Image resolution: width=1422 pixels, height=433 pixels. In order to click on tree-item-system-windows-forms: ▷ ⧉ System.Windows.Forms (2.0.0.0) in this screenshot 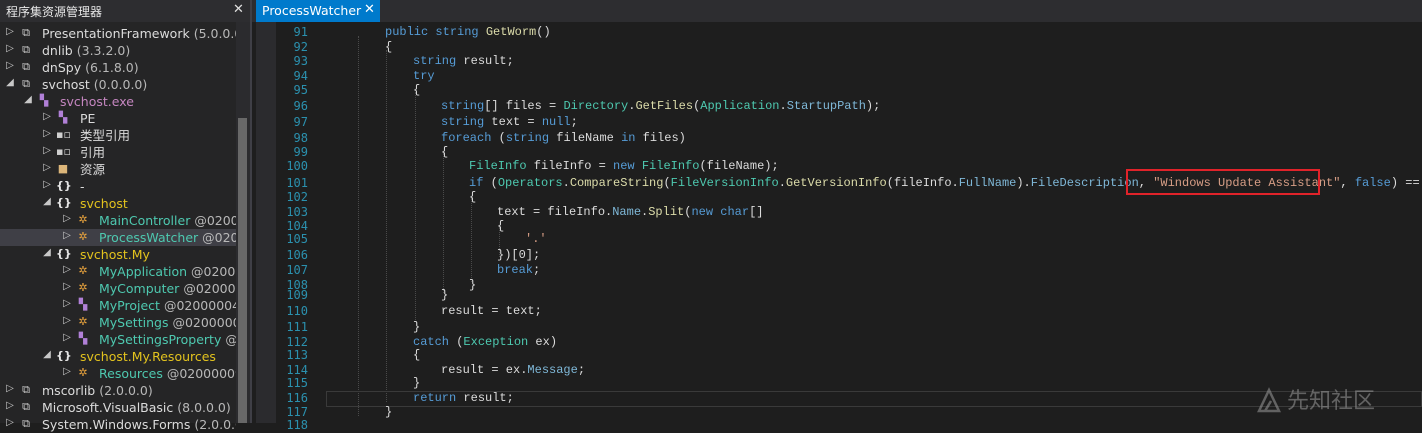, I will do `click(118, 424)`.